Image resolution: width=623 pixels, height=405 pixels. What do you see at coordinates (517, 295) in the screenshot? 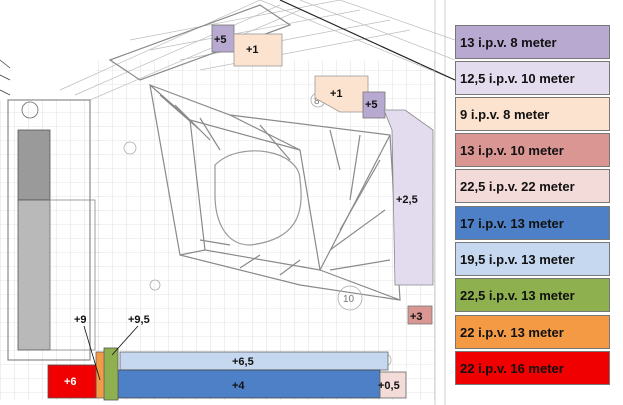
I see `legend-label-8: 22,5 i.p.v. 13 meter` at bounding box center [517, 295].